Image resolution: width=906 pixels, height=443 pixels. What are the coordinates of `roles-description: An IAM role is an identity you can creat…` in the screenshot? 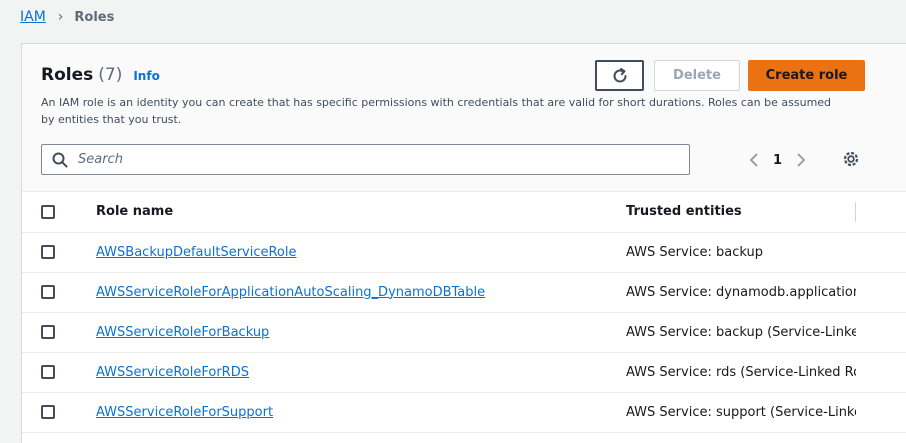 It's located at (436, 111).